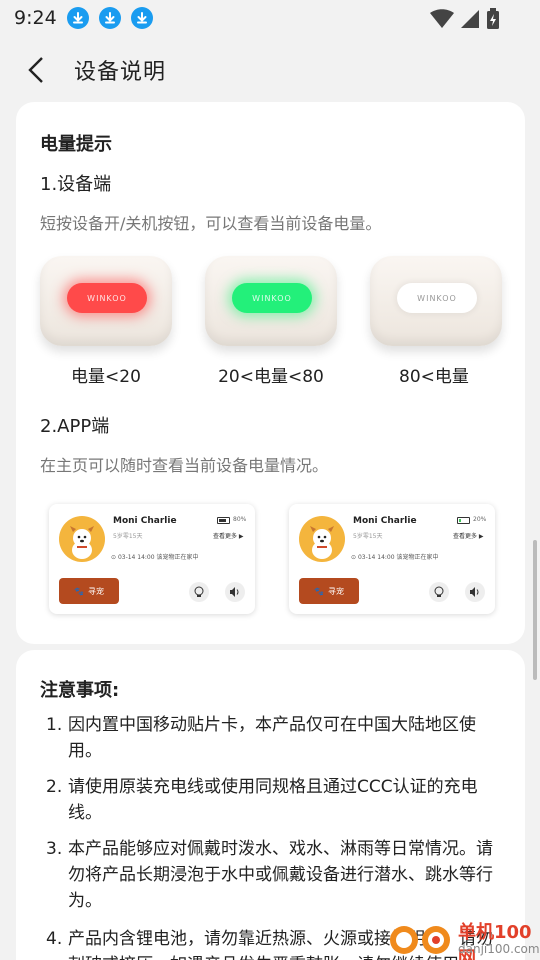 This screenshot has height=960, width=540. I want to click on notes-title: 注意事项:, so click(80, 690).